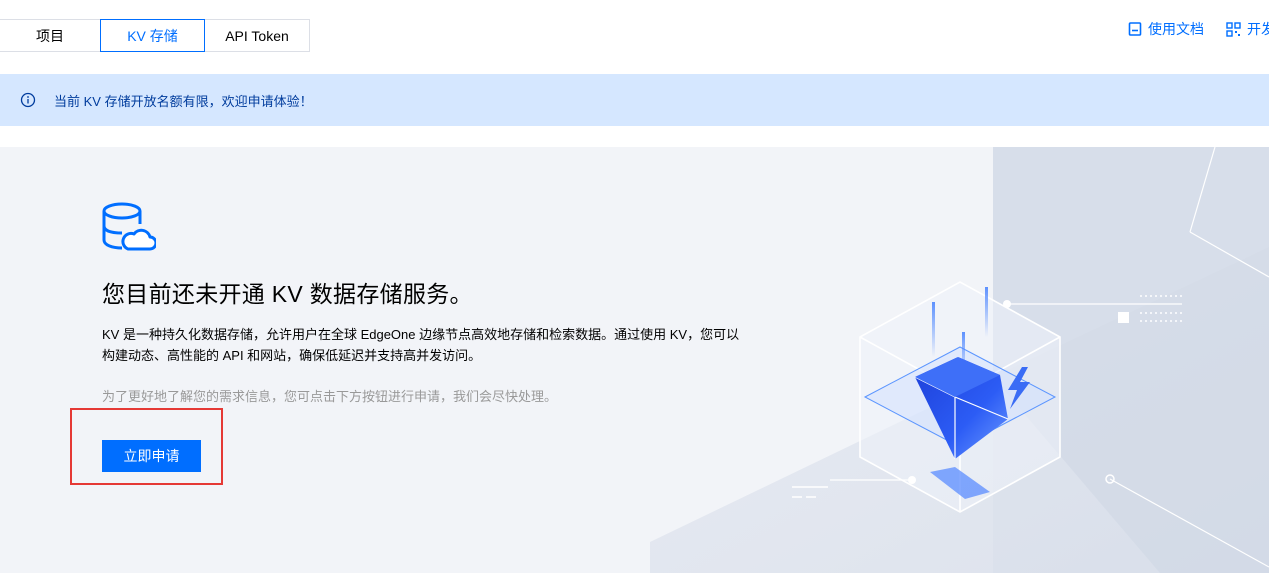 The height and width of the screenshot is (573, 1269). What do you see at coordinates (152, 35) in the screenshot?
I see `tab-kv-storage: KV 存储` at bounding box center [152, 35].